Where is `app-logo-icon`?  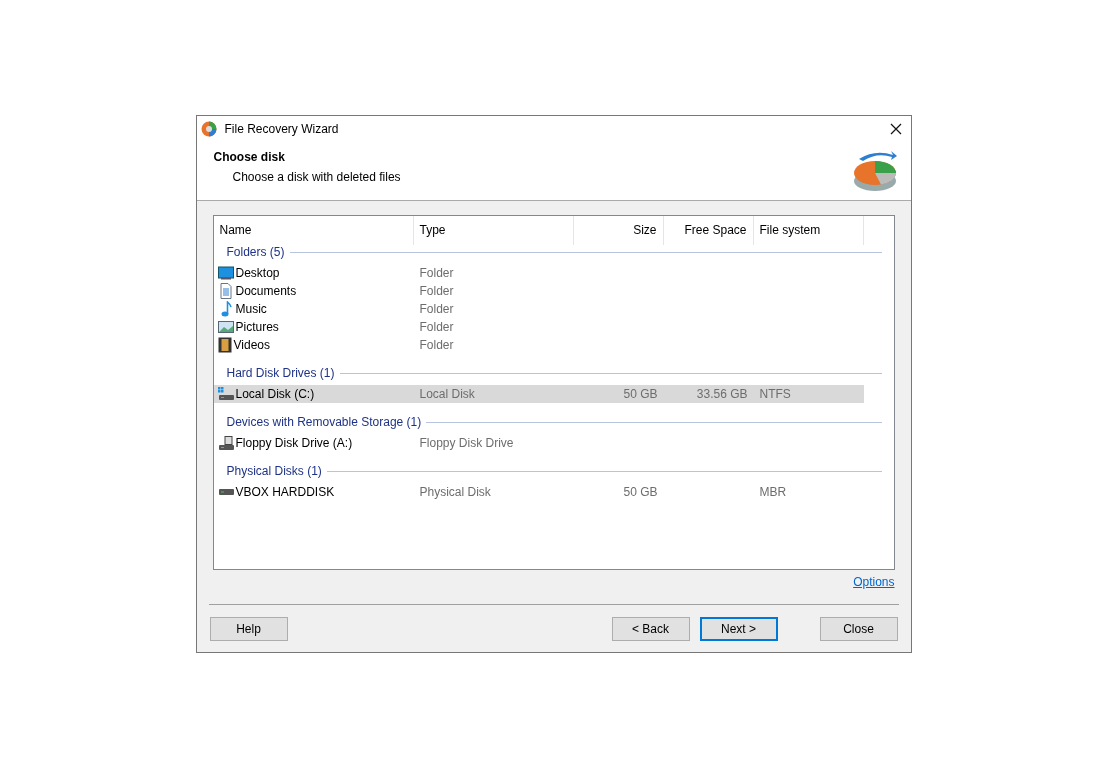
app-logo-icon is located at coordinates (208, 128).